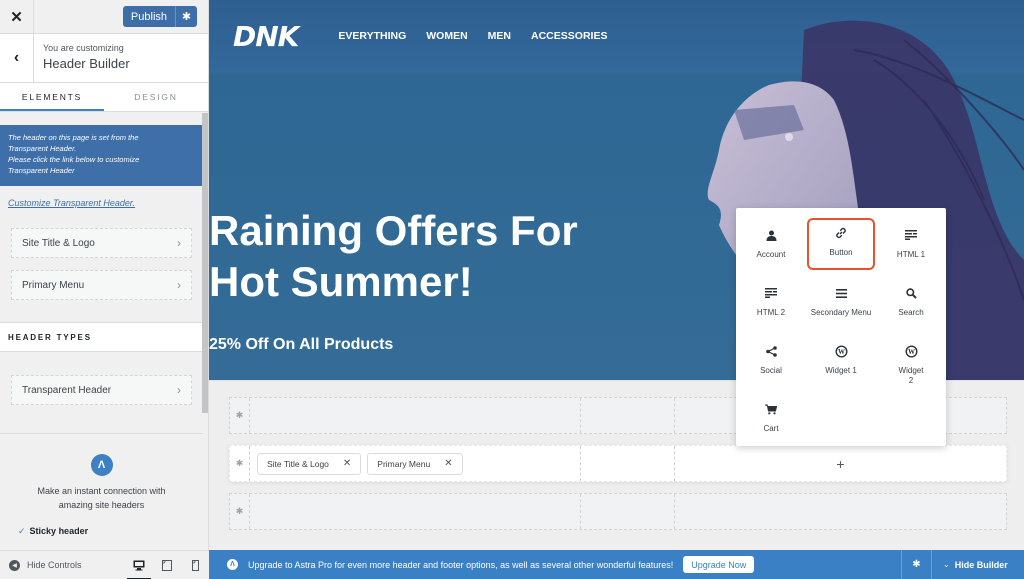 The height and width of the screenshot is (579, 1024). I want to click on publish-button: Publish ✱, so click(159, 16).